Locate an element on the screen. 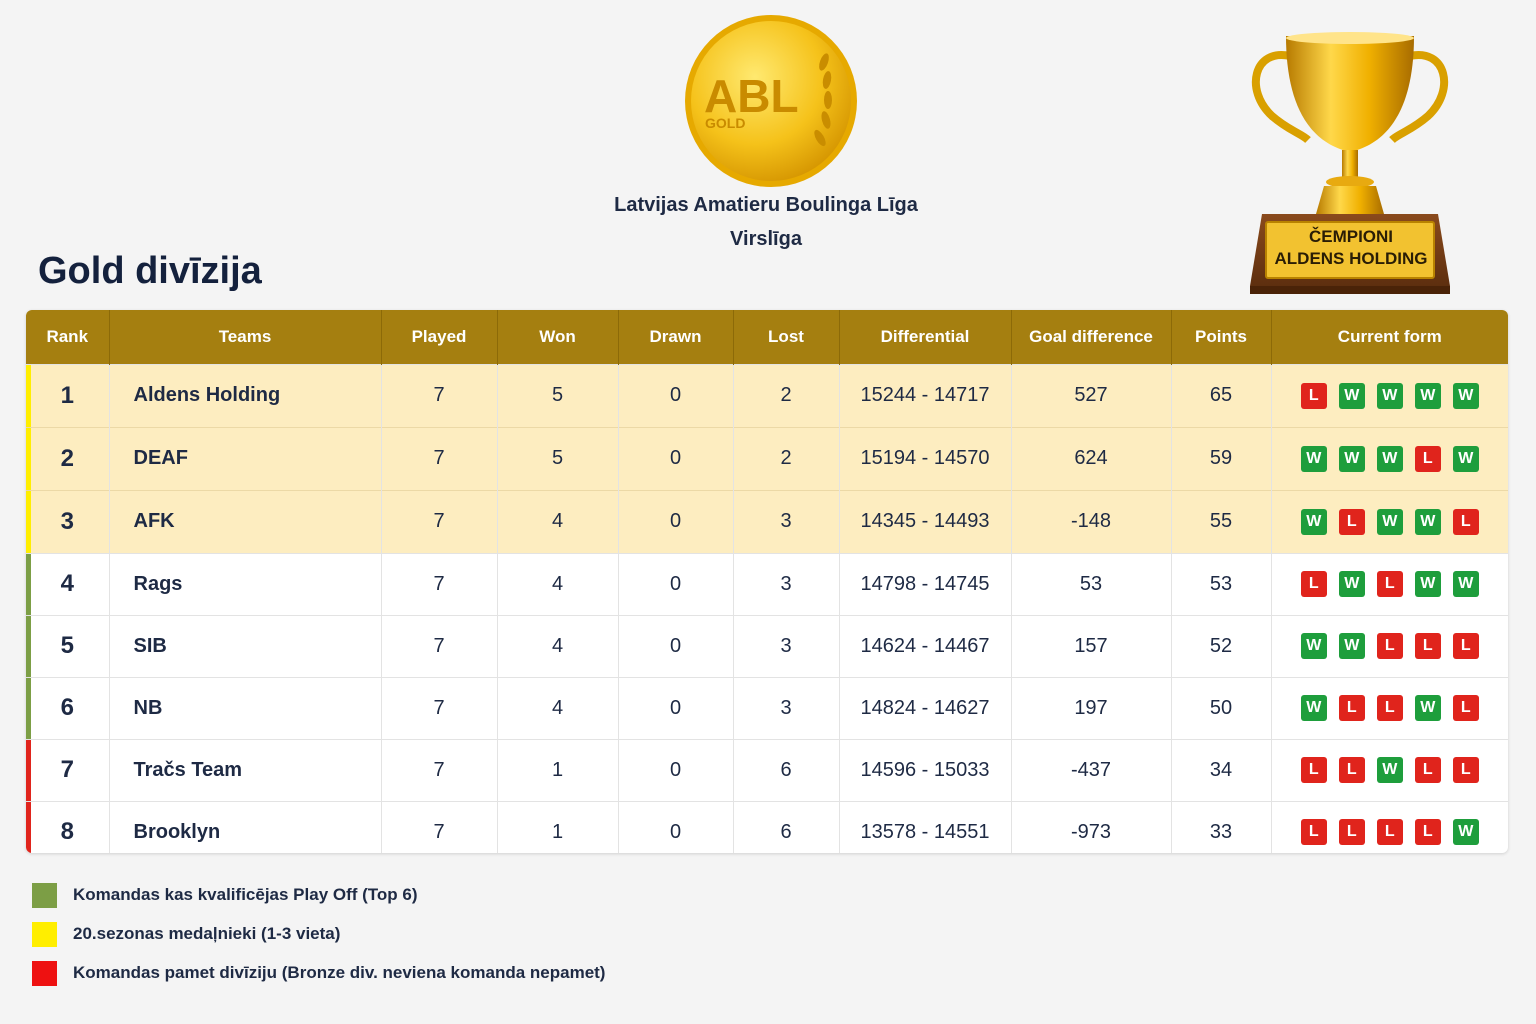  team-name: SIB is located at coordinates (245, 646).